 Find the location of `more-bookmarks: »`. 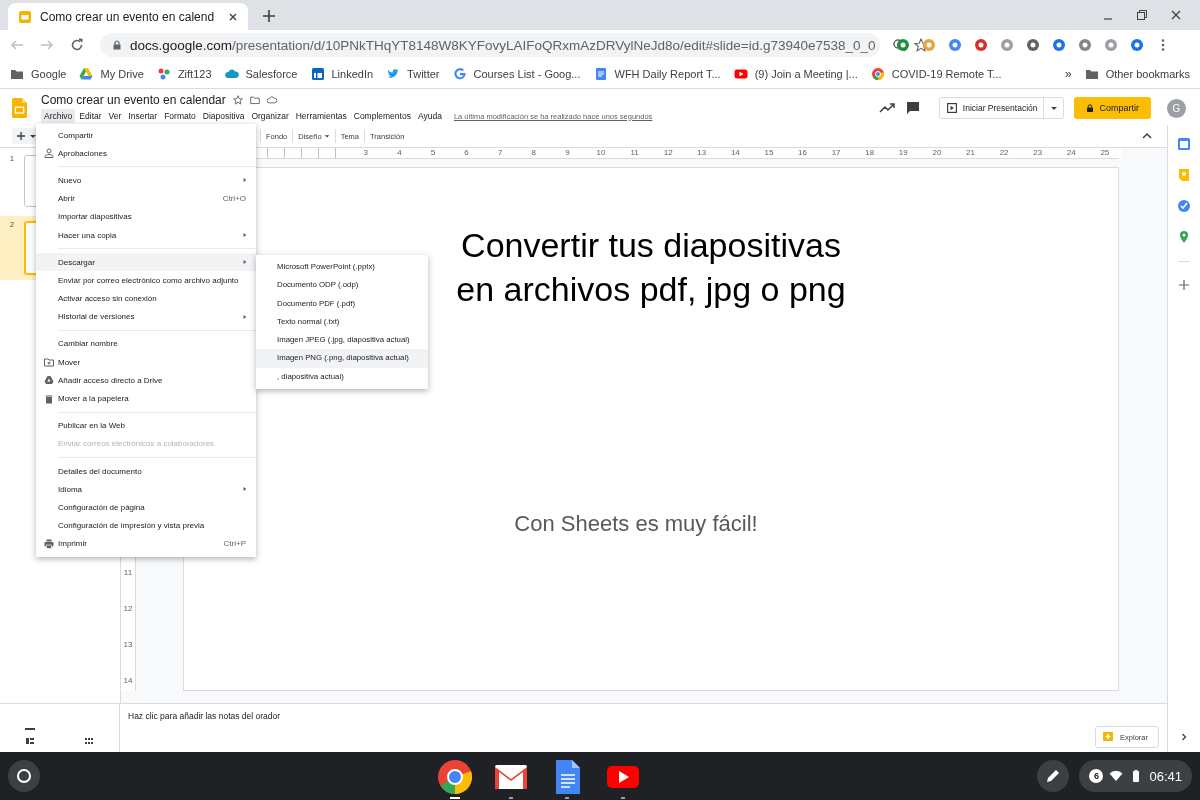

more-bookmarks: » is located at coordinates (1068, 74).